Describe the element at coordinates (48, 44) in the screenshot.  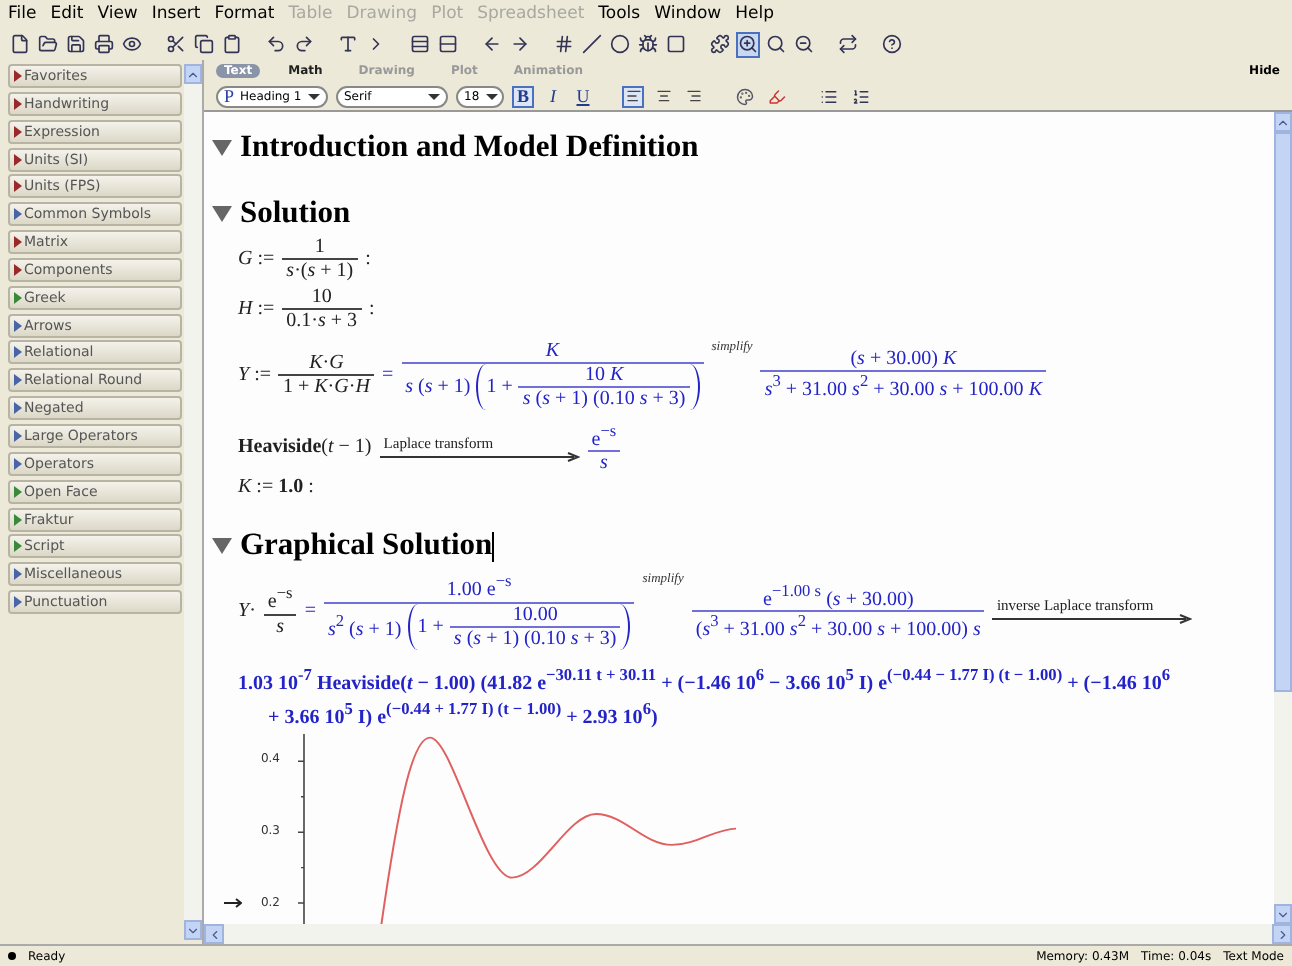
I see `open-folder-icon` at that location.